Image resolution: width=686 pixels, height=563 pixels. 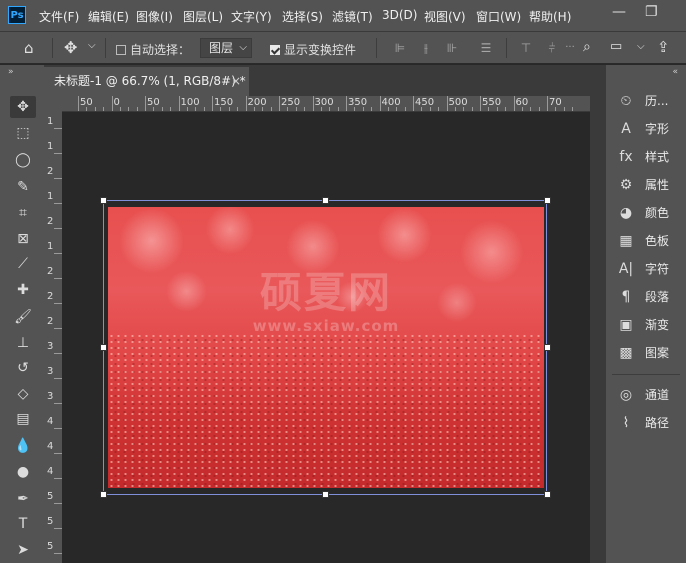 I want to click on menu-3d: 3D(D), so click(x=399, y=15).